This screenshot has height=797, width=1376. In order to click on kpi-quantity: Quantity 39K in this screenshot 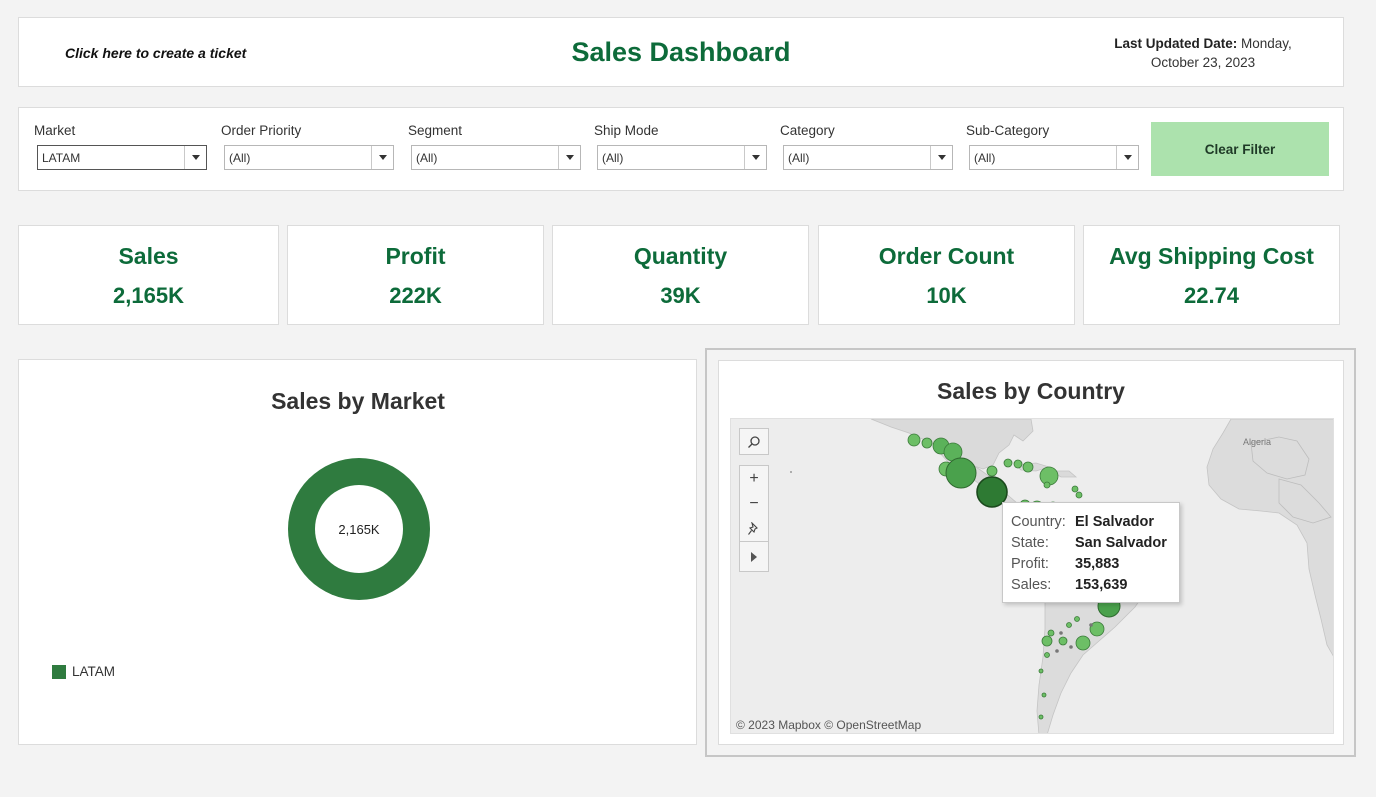, I will do `click(680, 275)`.